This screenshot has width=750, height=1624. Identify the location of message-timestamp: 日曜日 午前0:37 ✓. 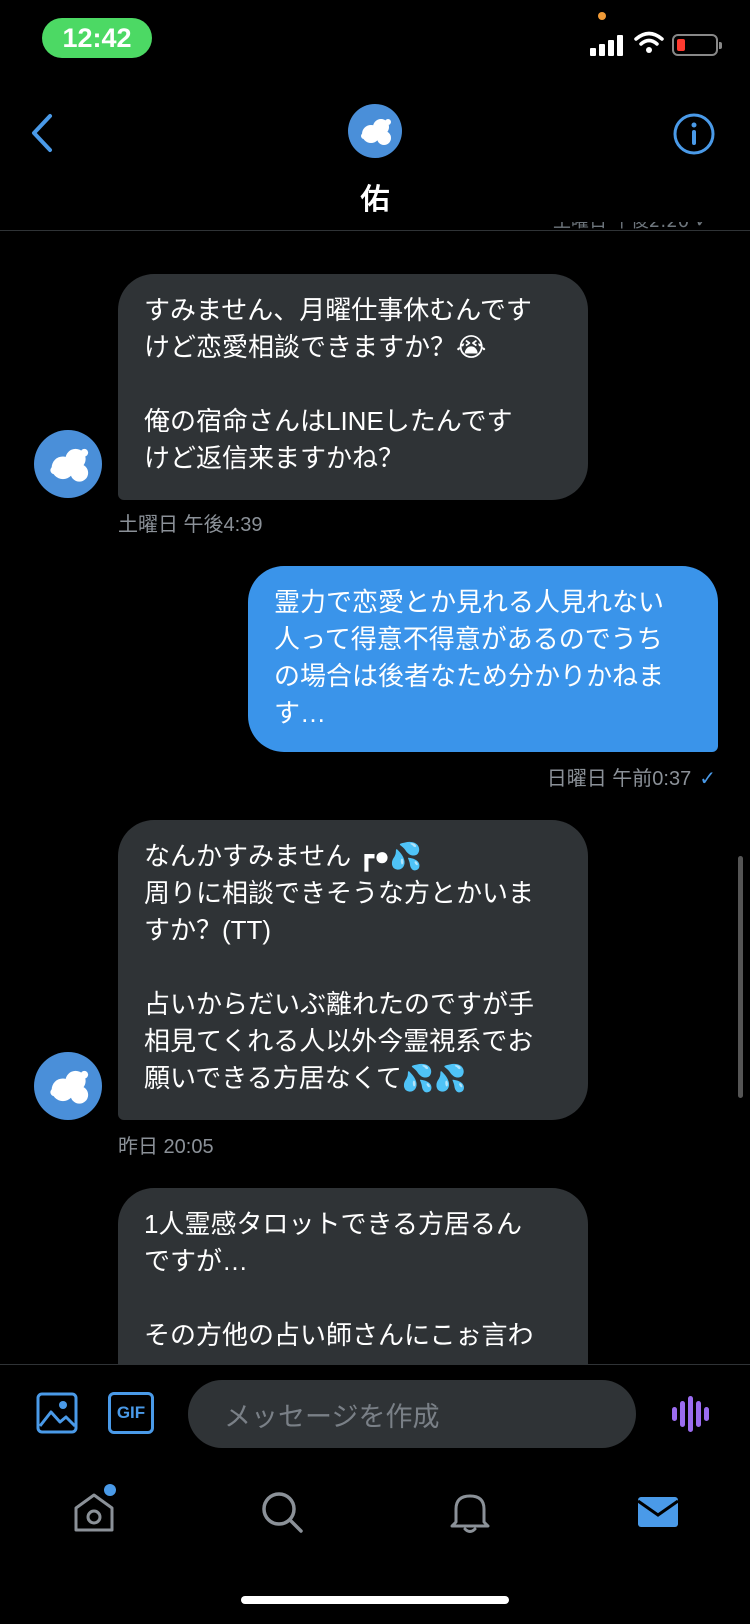
(631, 776).